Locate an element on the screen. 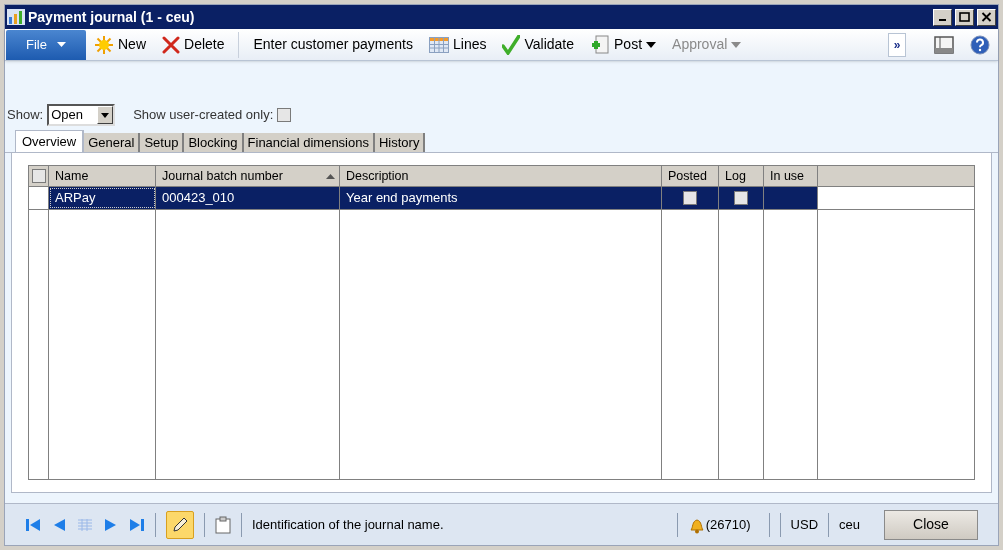 The width and height of the screenshot is (1003, 550). edit-mode-button is located at coordinates (180, 524).